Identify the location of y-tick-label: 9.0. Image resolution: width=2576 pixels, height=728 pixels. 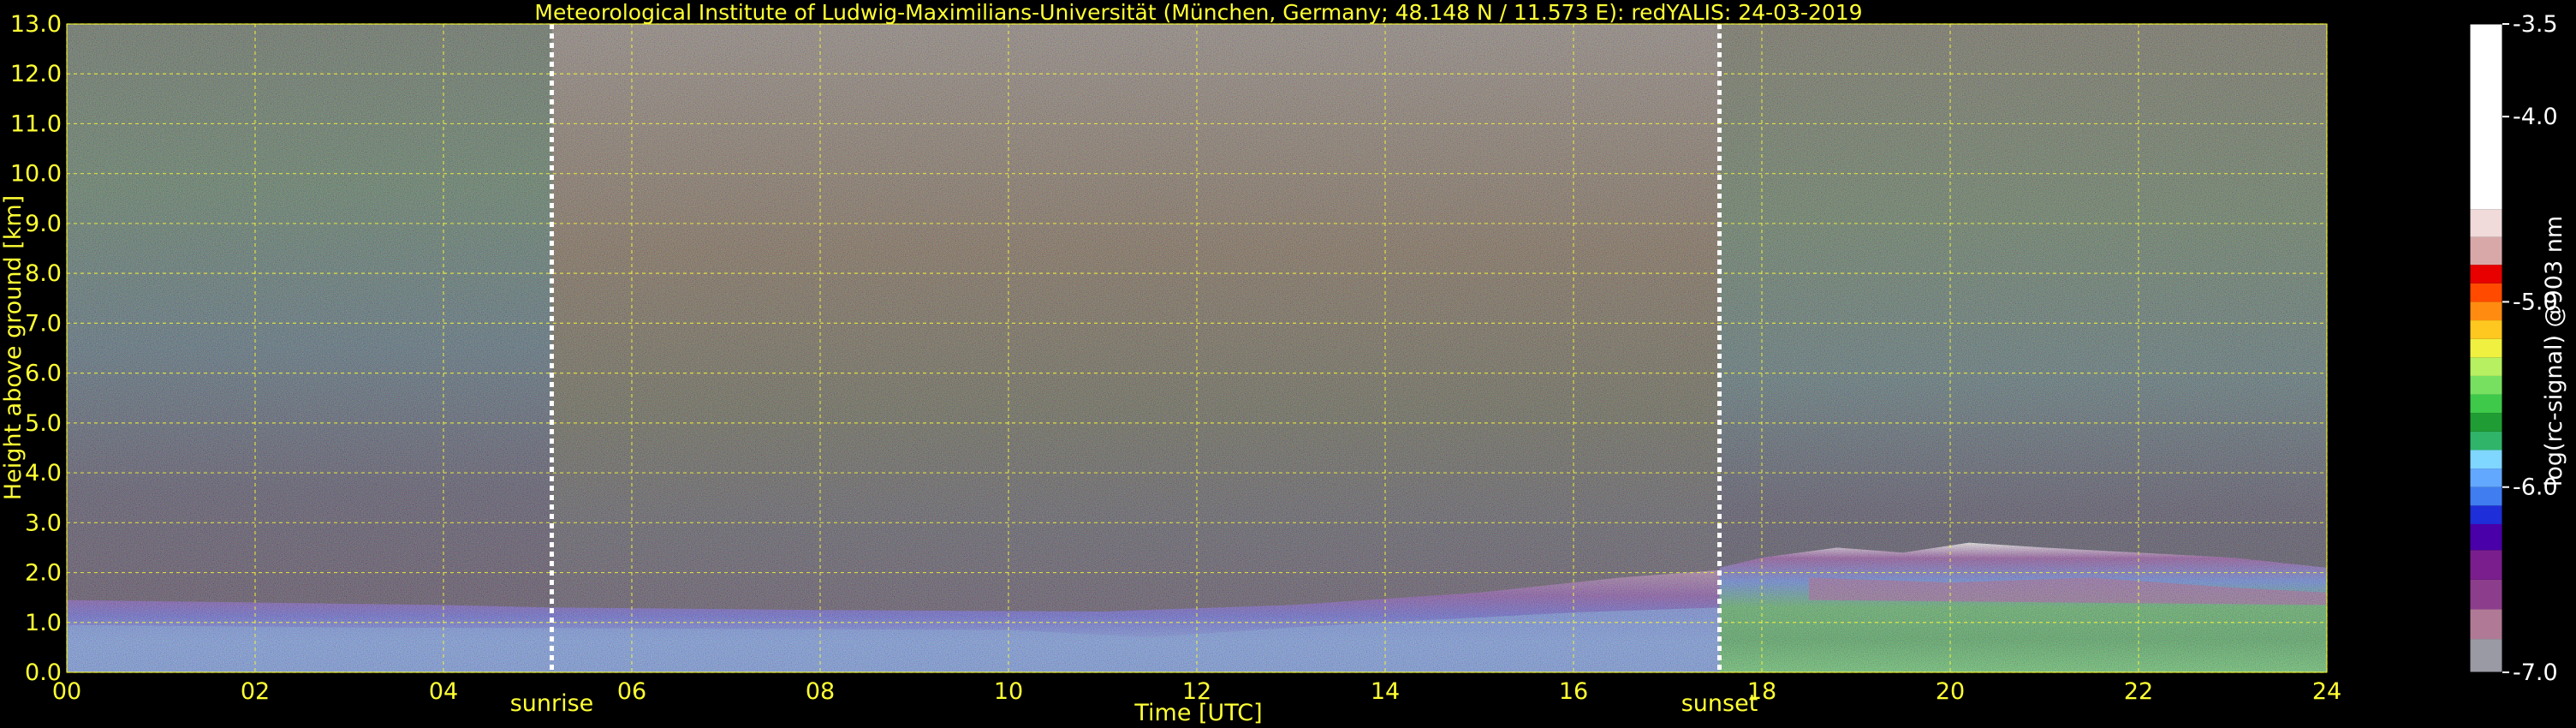
(43, 224).